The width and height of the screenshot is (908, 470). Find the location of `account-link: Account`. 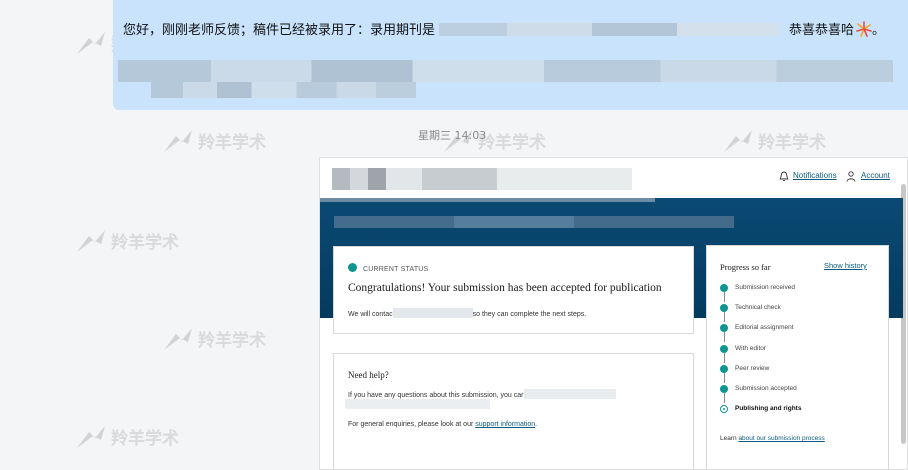

account-link: Account is located at coordinates (875, 175).